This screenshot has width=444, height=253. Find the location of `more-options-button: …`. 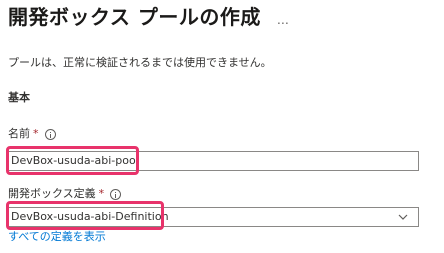

more-options-button: … is located at coordinates (283, 20).